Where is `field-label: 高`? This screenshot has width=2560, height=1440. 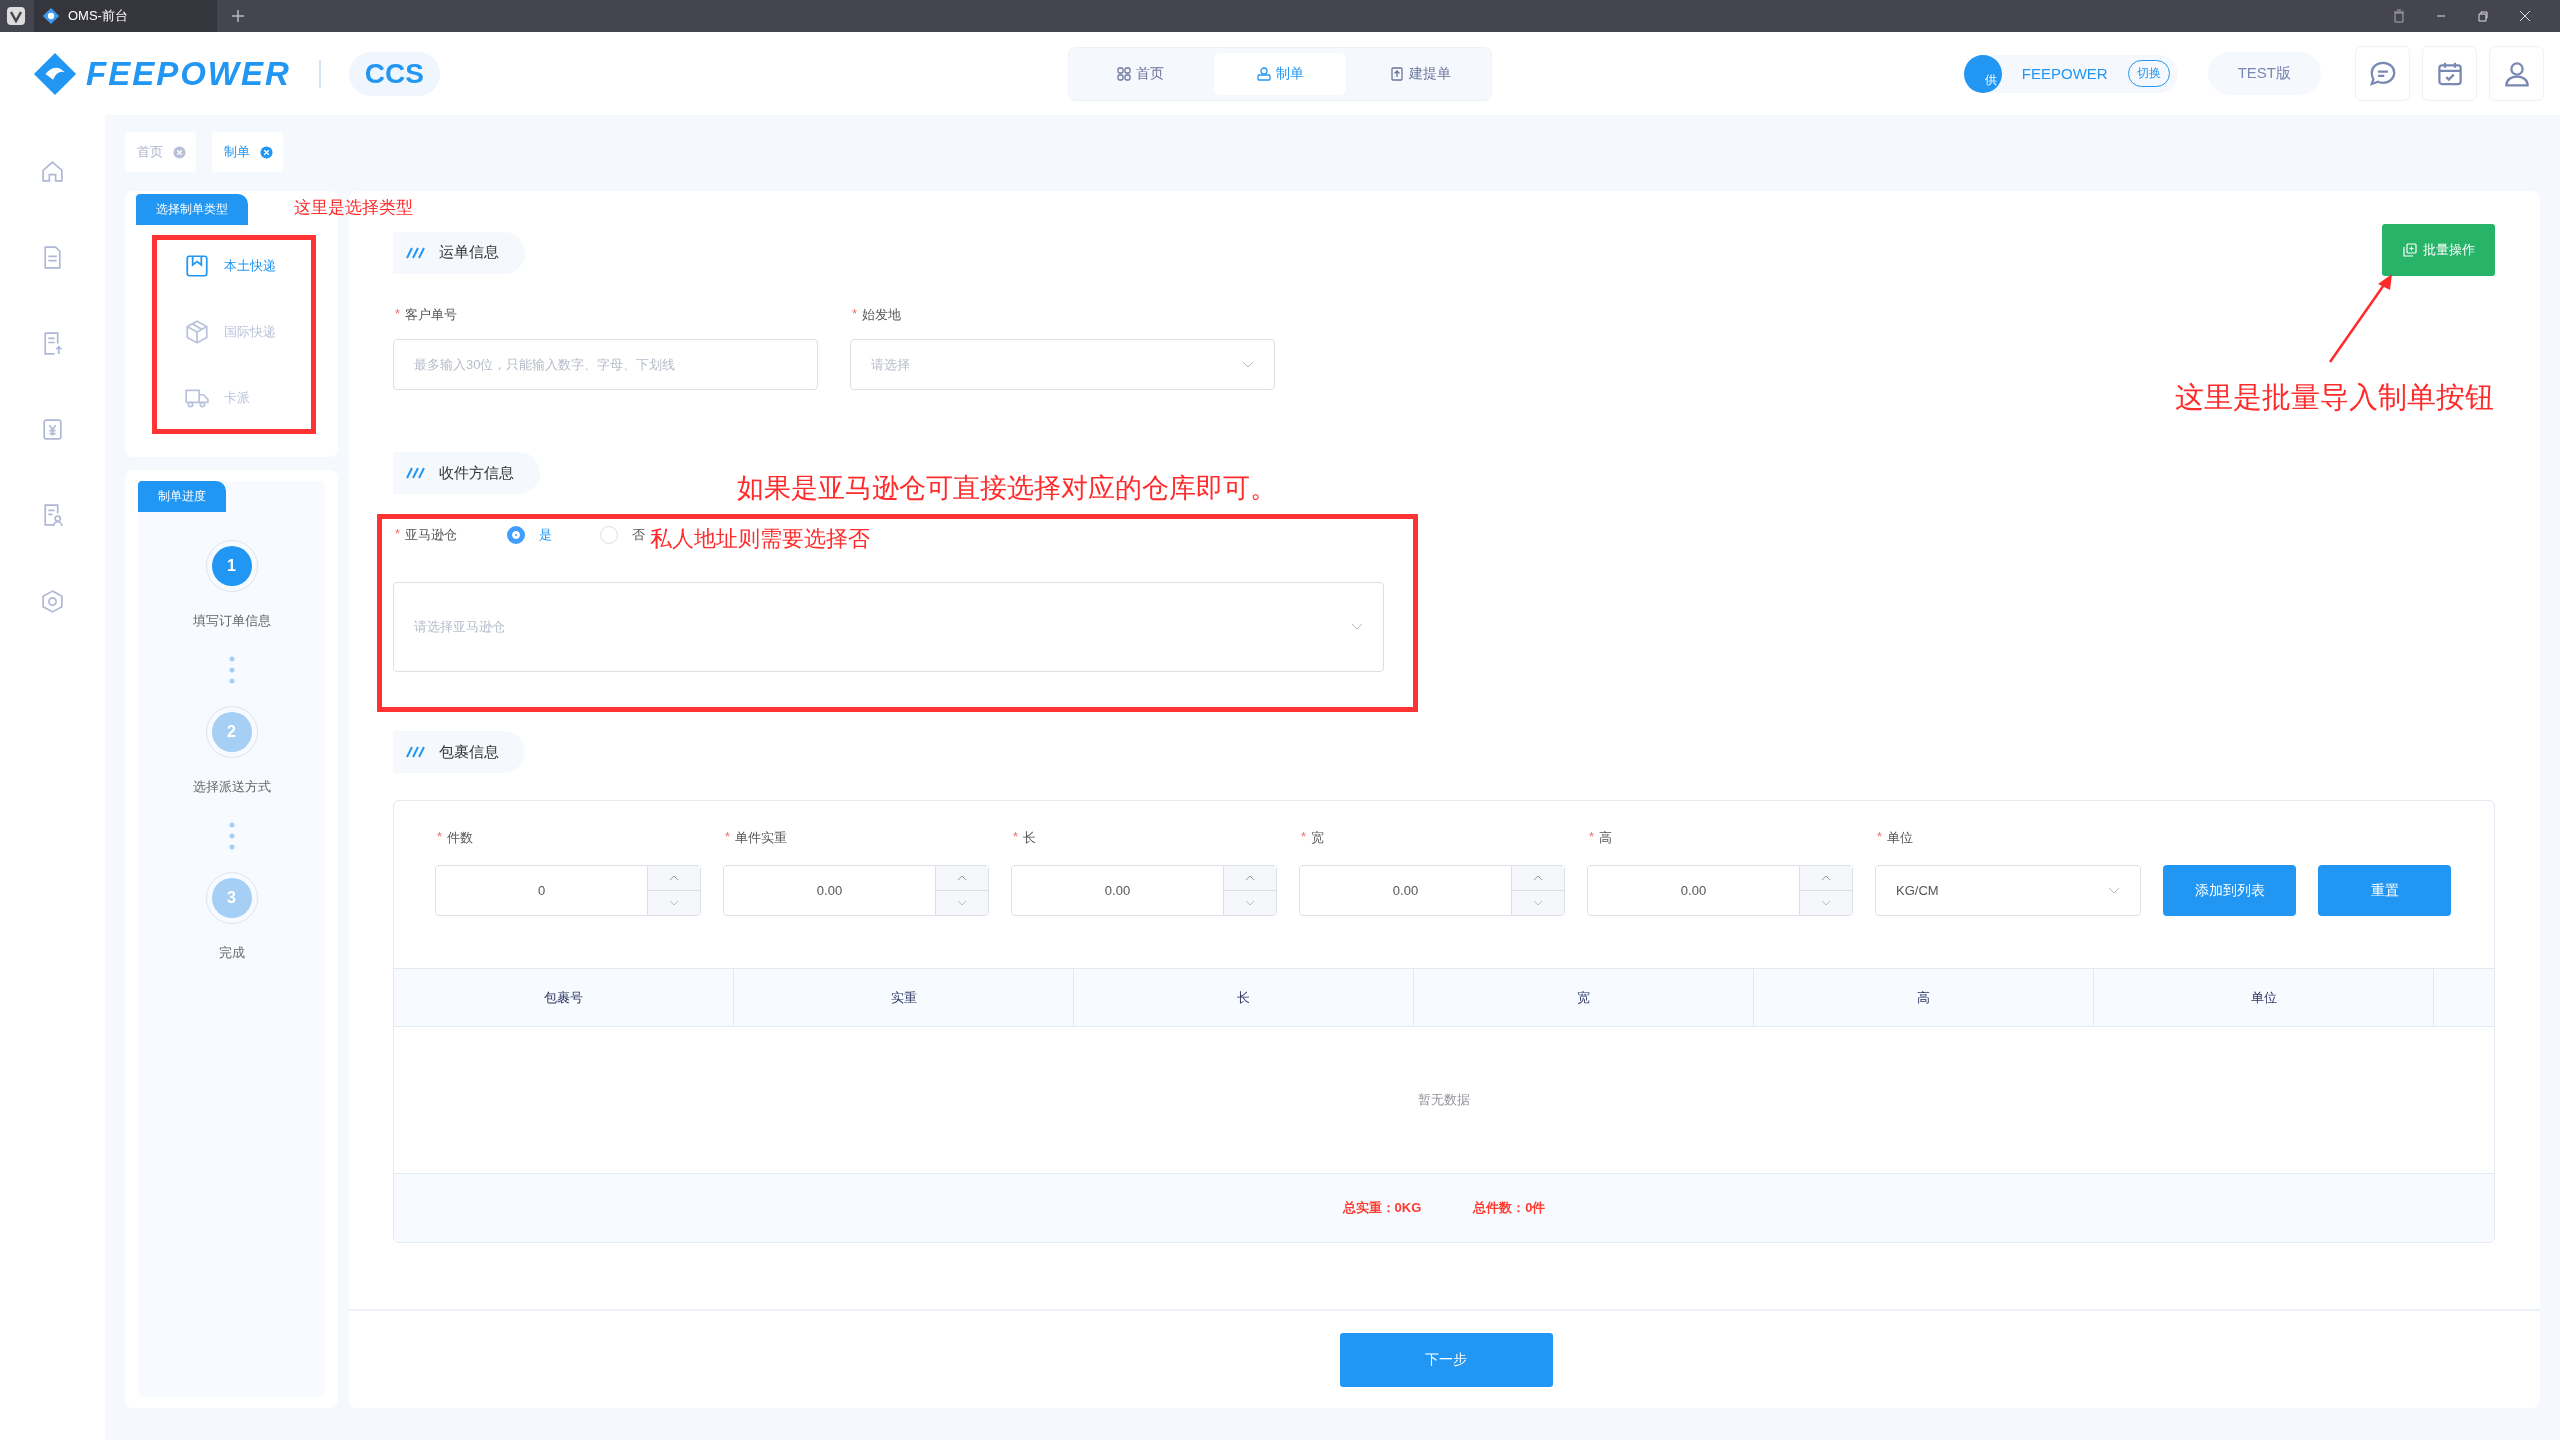
field-label: 高 is located at coordinates (1606, 838).